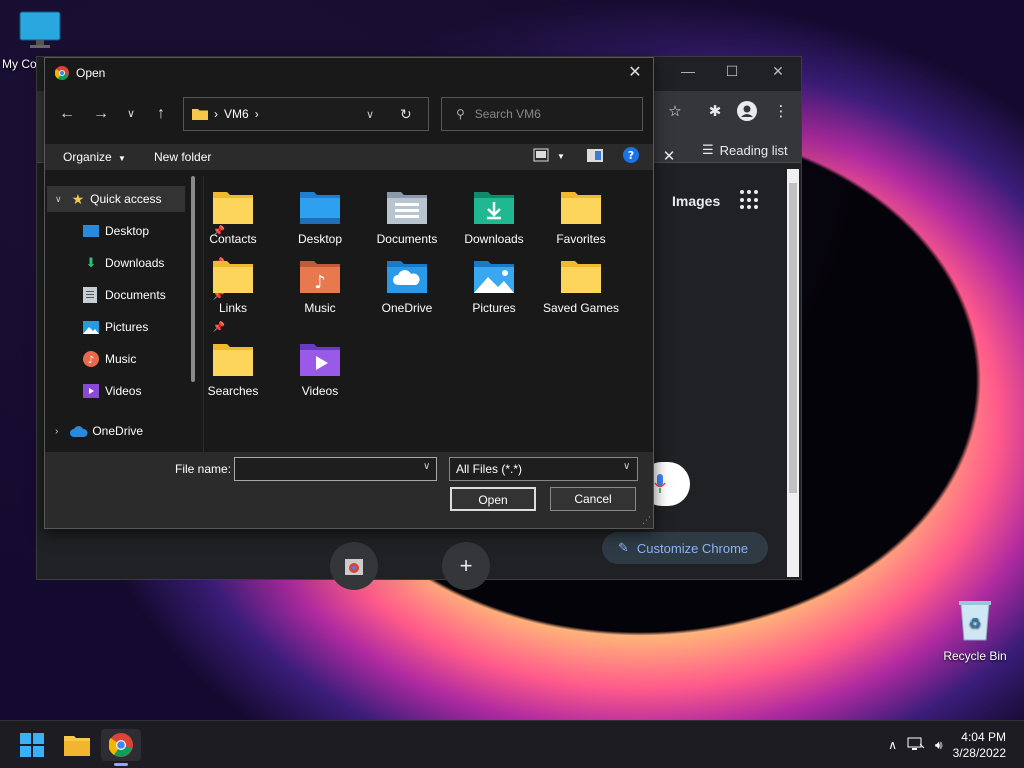  I want to click on clock: 4:04 PM 3/28/2022, so click(979, 745).